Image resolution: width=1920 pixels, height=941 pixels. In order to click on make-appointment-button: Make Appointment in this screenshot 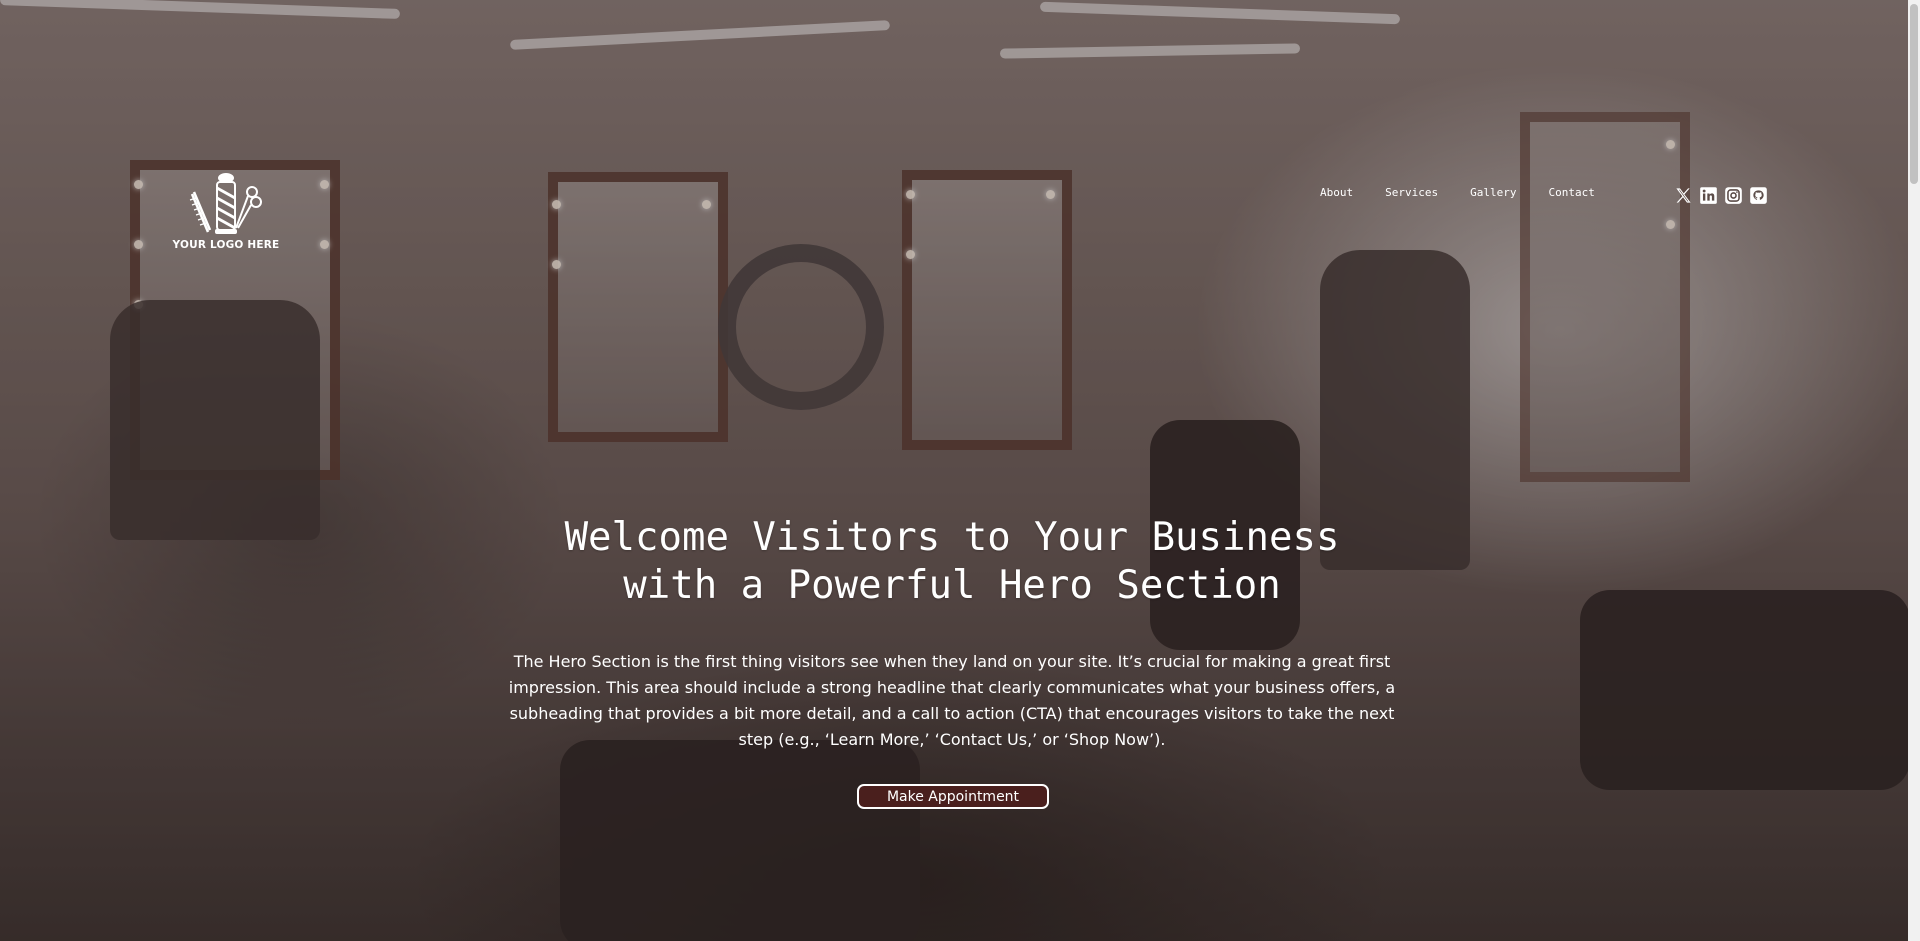, I will do `click(953, 796)`.